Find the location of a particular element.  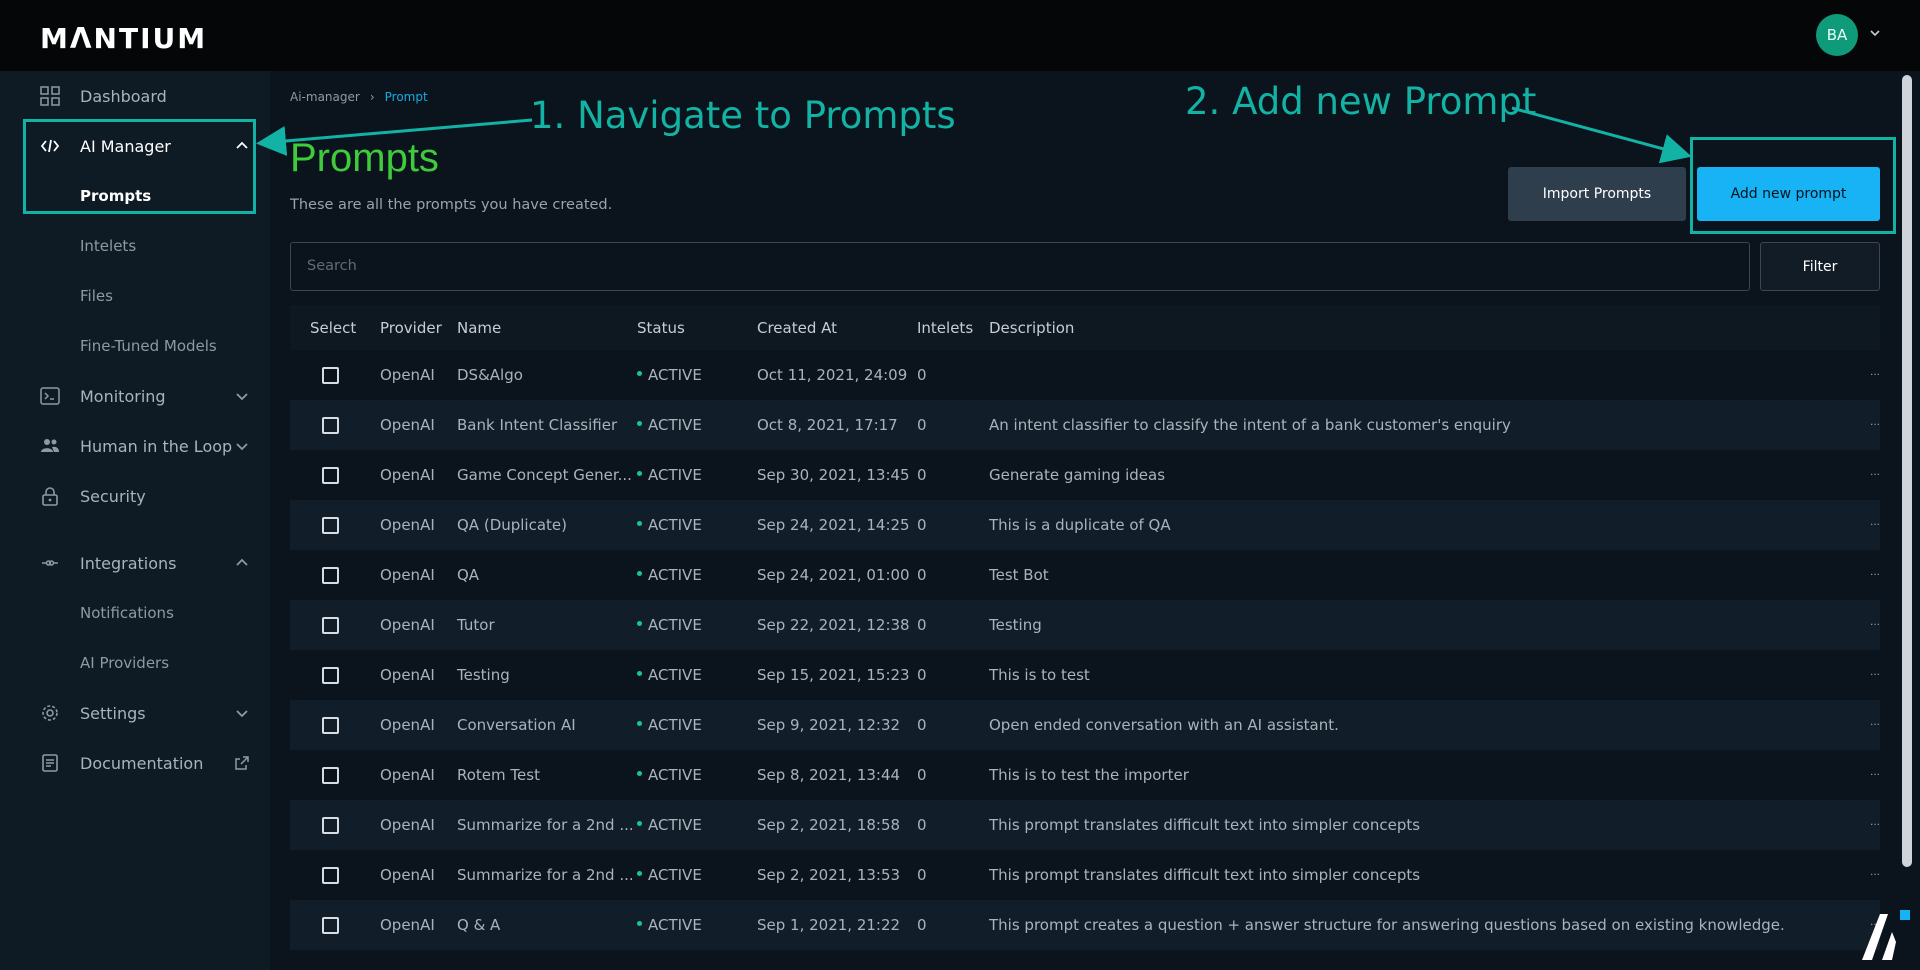

import-prompts-button: Import Prompts is located at coordinates (1597, 194).